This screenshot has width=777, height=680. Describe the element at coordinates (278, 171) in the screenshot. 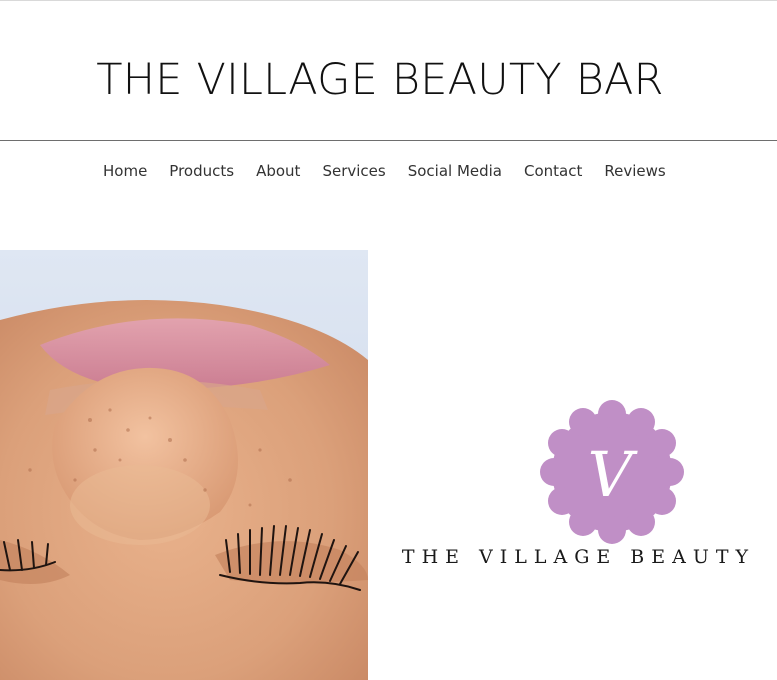

I see `nav-item-about: About` at that location.